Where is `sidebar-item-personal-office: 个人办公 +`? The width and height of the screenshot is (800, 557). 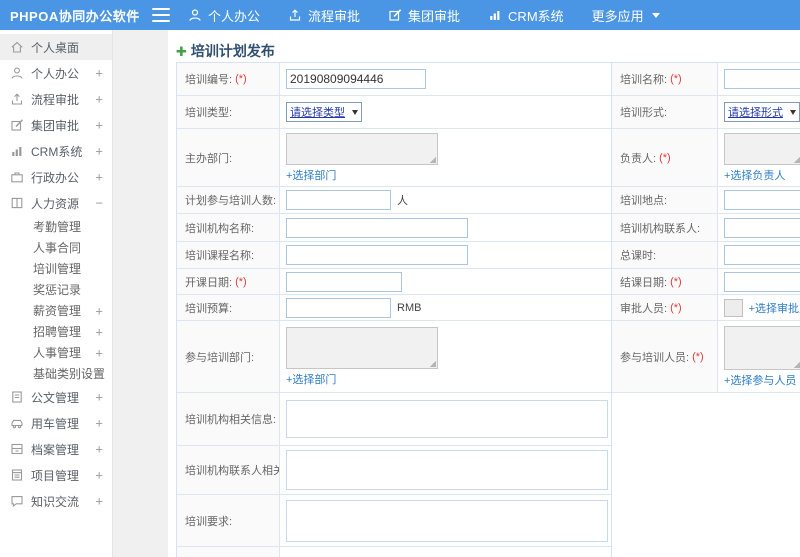 sidebar-item-personal-office: 个人办公 + is located at coordinates (56, 73).